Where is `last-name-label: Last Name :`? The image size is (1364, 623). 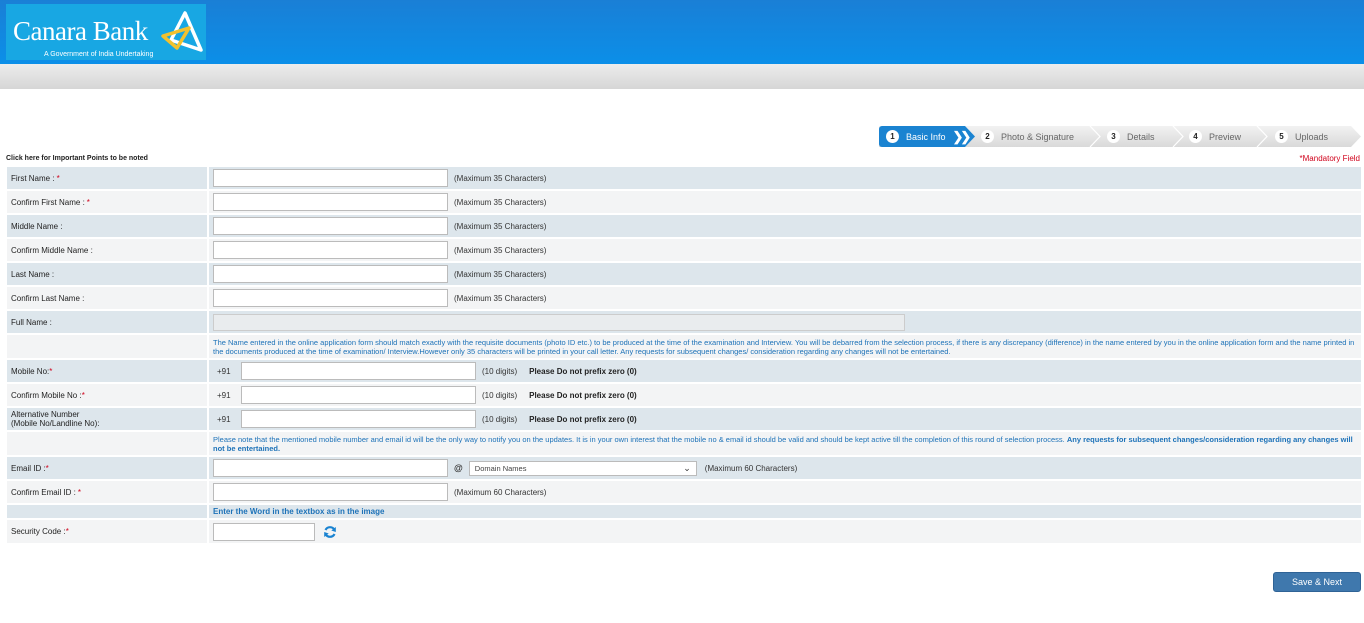
last-name-label: Last Name : is located at coordinates (33, 274).